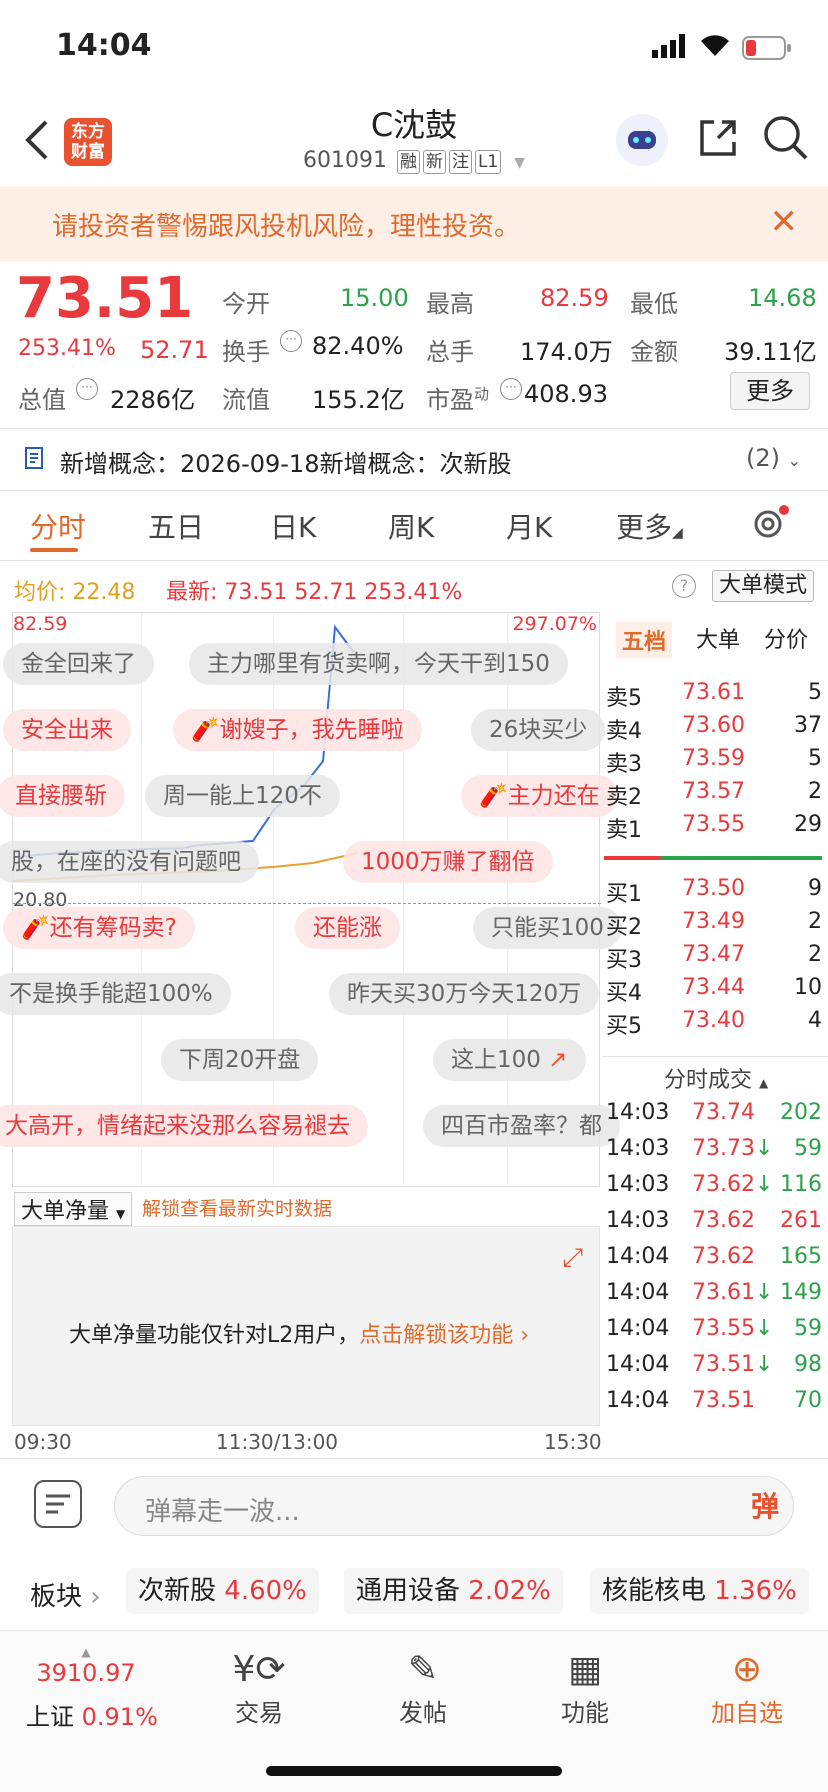 The height and width of the screenshot is (1792, 828). Describe the element at coordinates (285, 461) in the screenshot. I see `new-concept-text: 新增概念：2026-09-18新增概念：次新股` at that location.